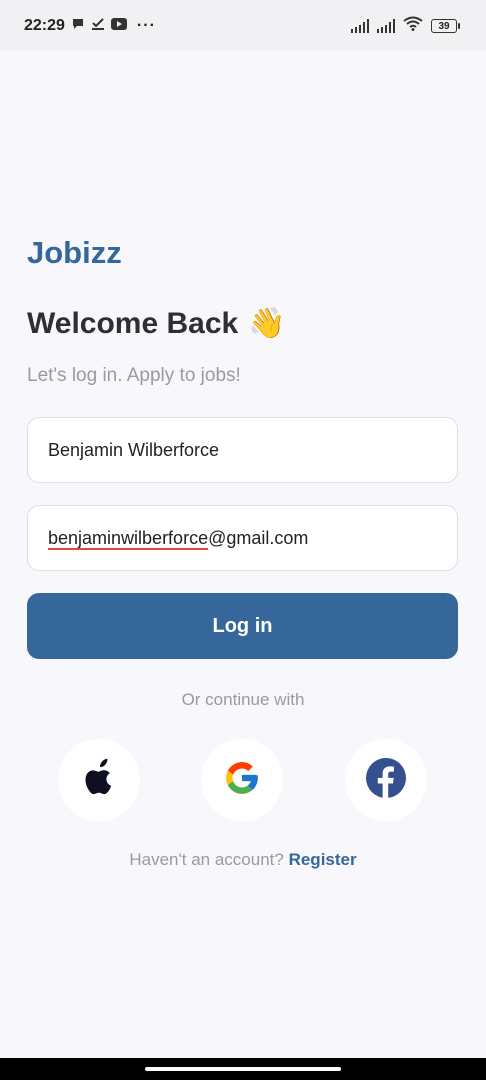  I want to click on email-domain-part: @gmail.com, so click(258, 537).